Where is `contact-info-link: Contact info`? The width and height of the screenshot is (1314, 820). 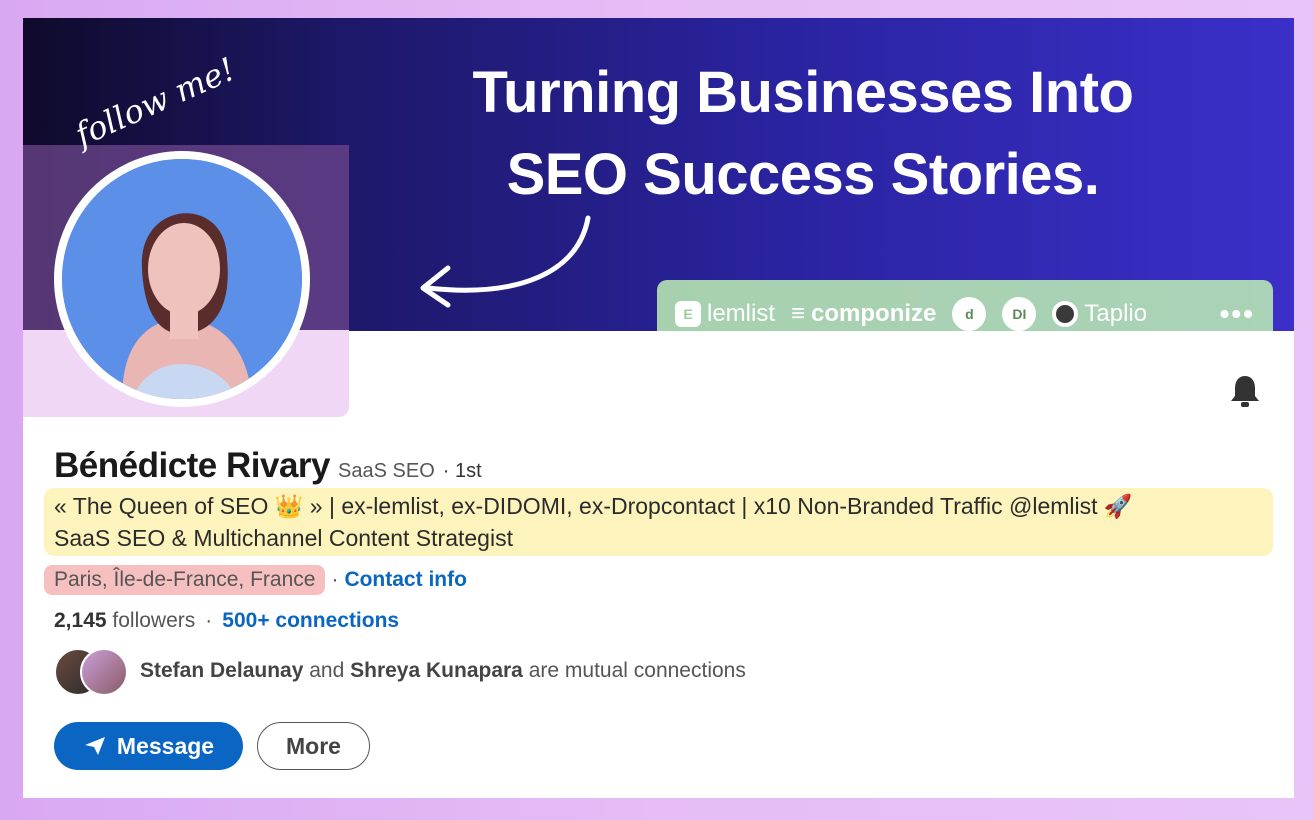
contact-info-link: Contact info is located at coordinates (405, 580).